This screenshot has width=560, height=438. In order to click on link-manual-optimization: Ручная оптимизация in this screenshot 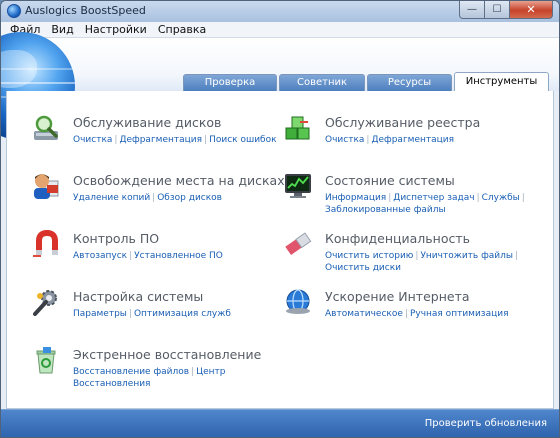, I will do `click(459, 314)`.